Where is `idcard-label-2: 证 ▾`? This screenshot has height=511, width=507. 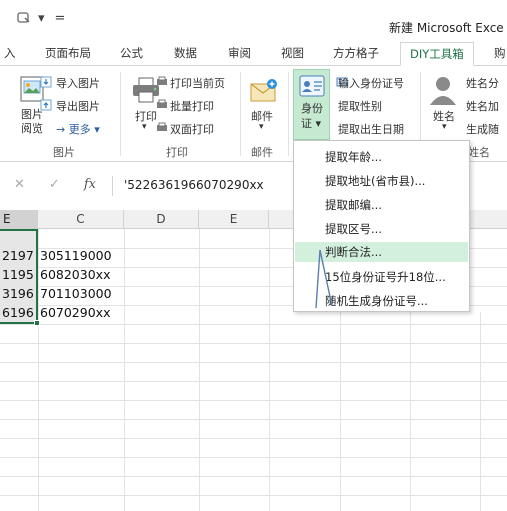 idcard-label-2: 证 ▾ is located at coordinates (311, 123).